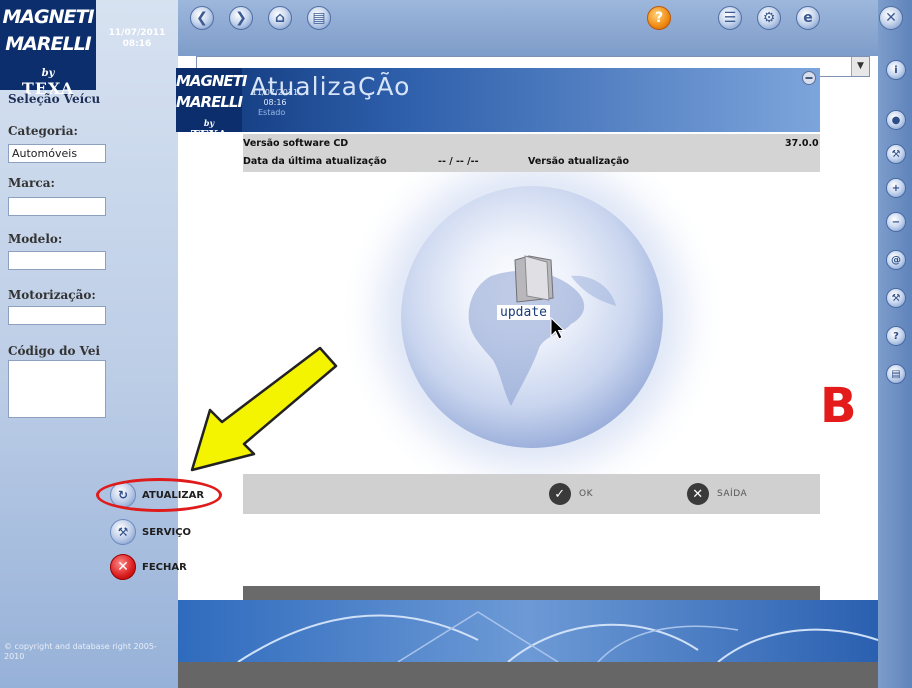 Image resolution: width=912 pixels, height=688 pixels. I want to click on logo-line1: MAGNETI, so click(48, 17).